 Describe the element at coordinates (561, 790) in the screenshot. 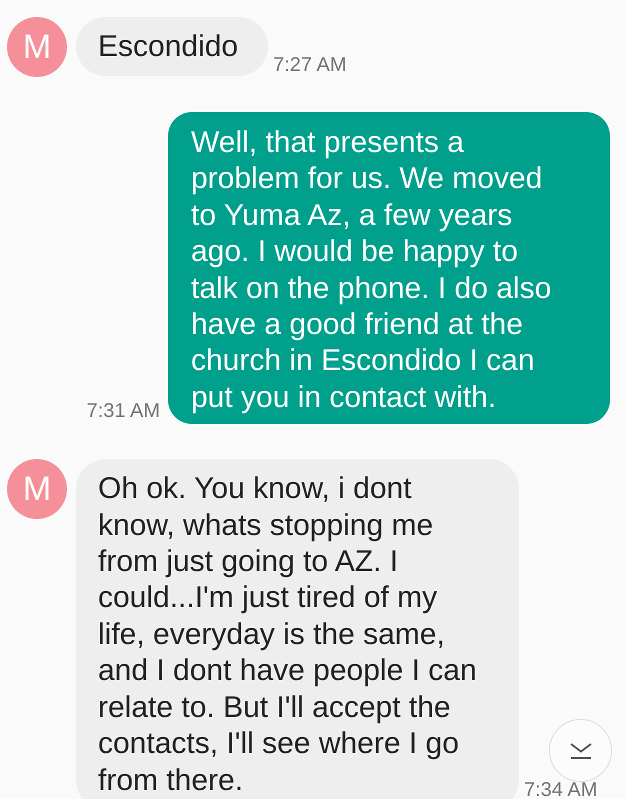

I see `message-time: 7:34 AM` at that location.